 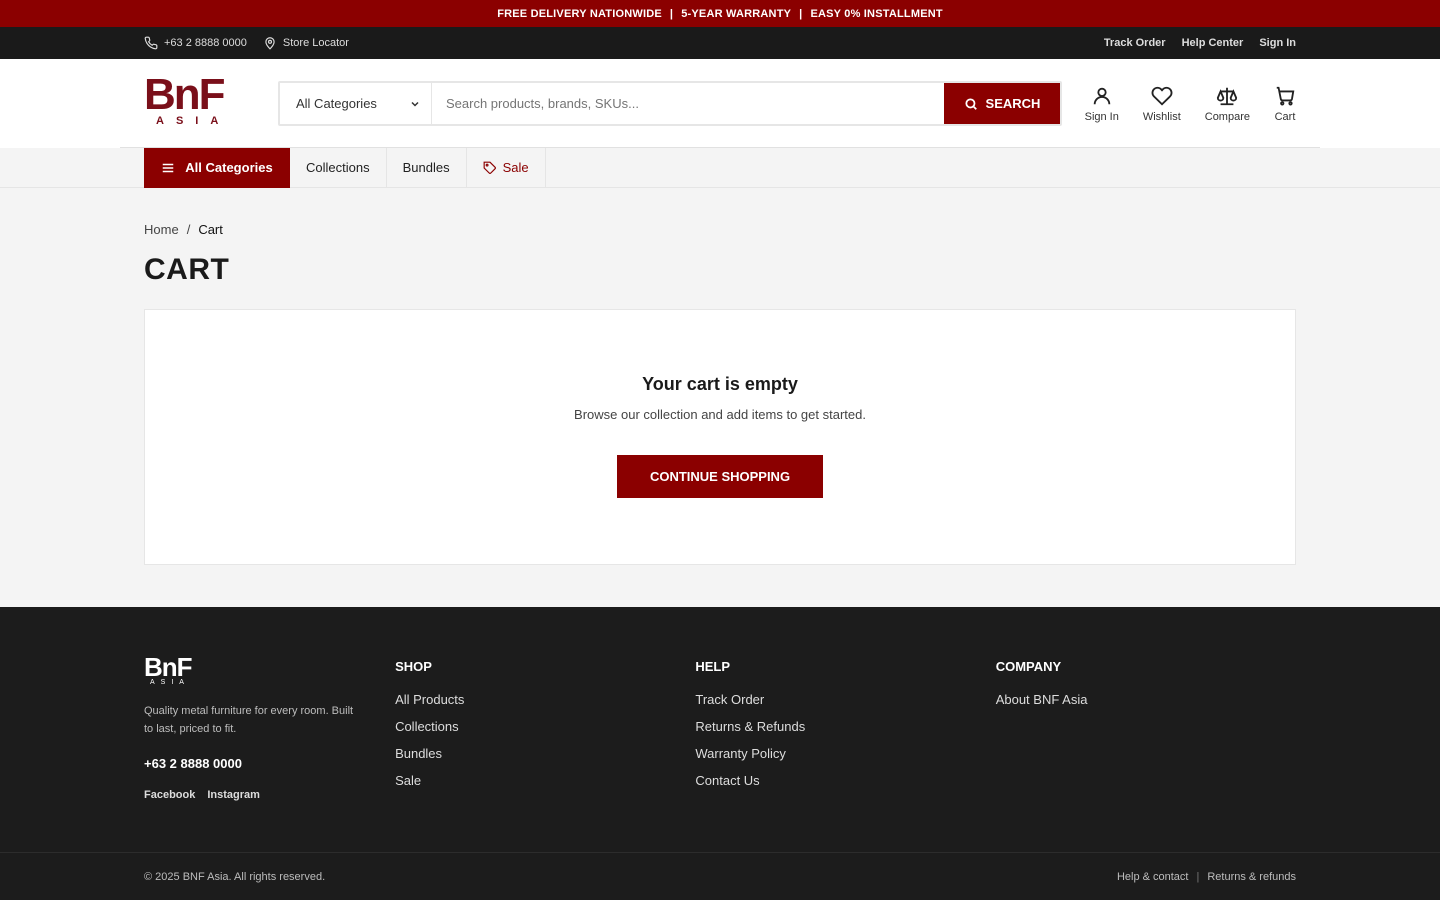 I want to click on sign-in-button: Sign In, so click(x=1102, y=104).